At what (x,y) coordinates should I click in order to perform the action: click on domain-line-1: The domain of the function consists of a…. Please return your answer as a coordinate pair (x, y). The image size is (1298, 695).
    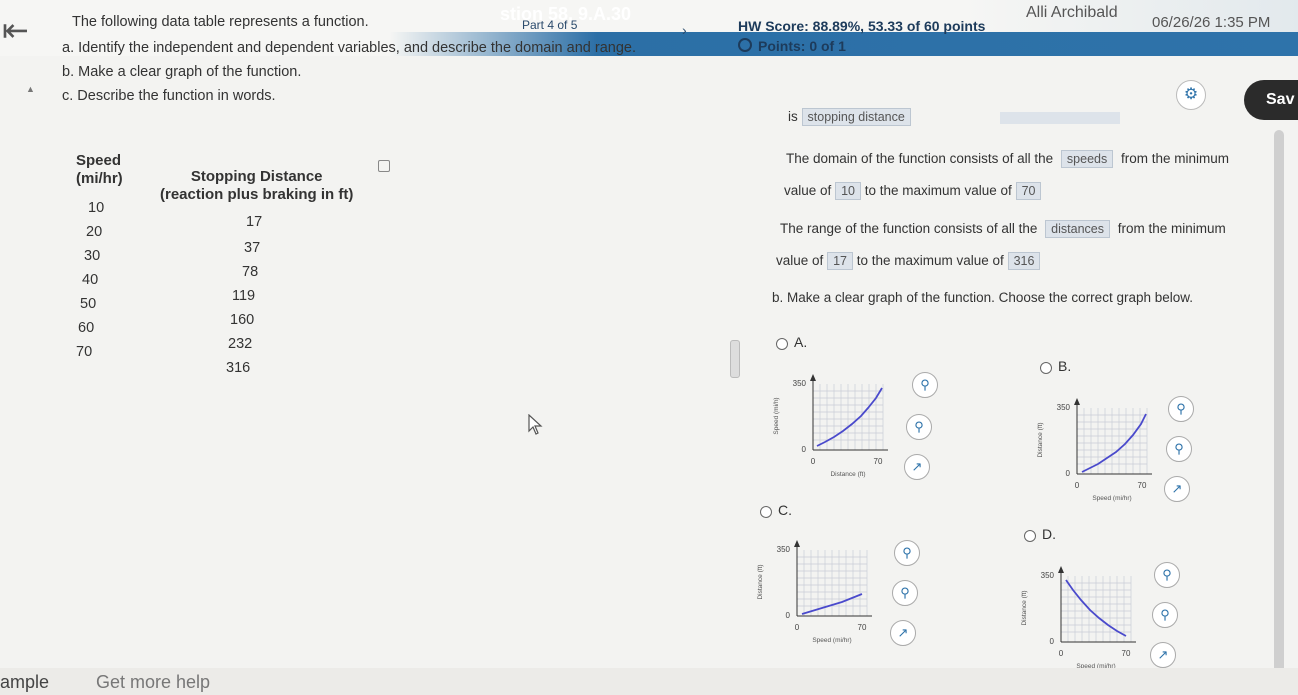
    Looking at the image, I should click on (1007, 159).